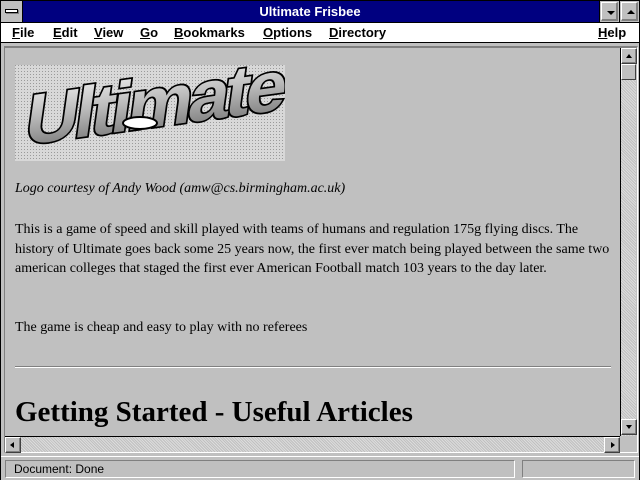 This screenshot has height=480, width=640. Describe the element at coordinates (312, 444) in the screenshot. I see `horizontal-scrollbar` at that location.